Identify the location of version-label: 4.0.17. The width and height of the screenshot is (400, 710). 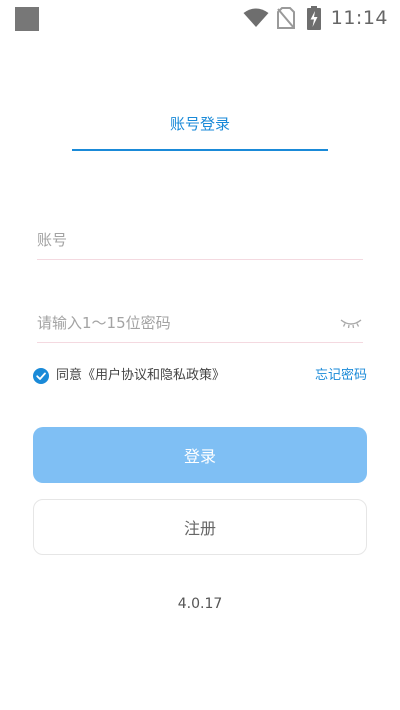
(200, 604).